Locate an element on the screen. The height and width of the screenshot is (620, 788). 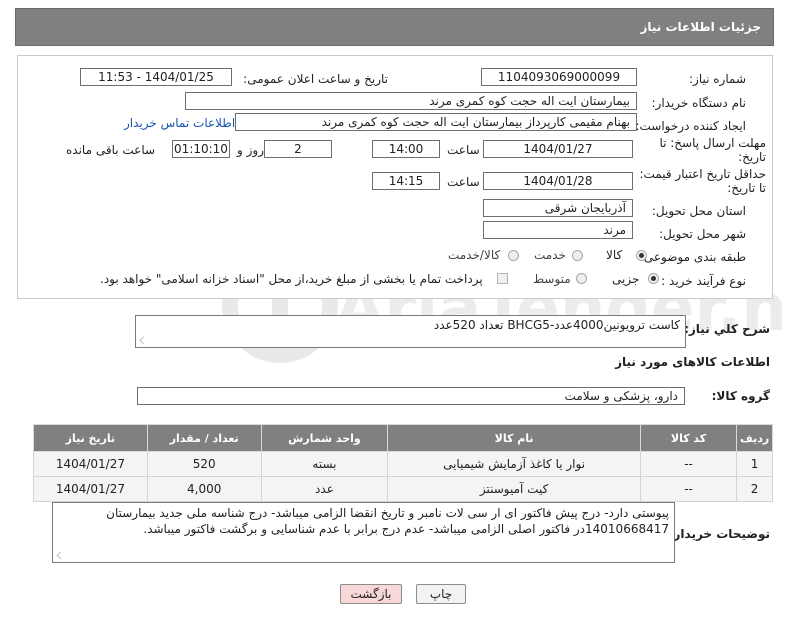
deadline-time-field: 14:00 is located at coordinates (406, 149).